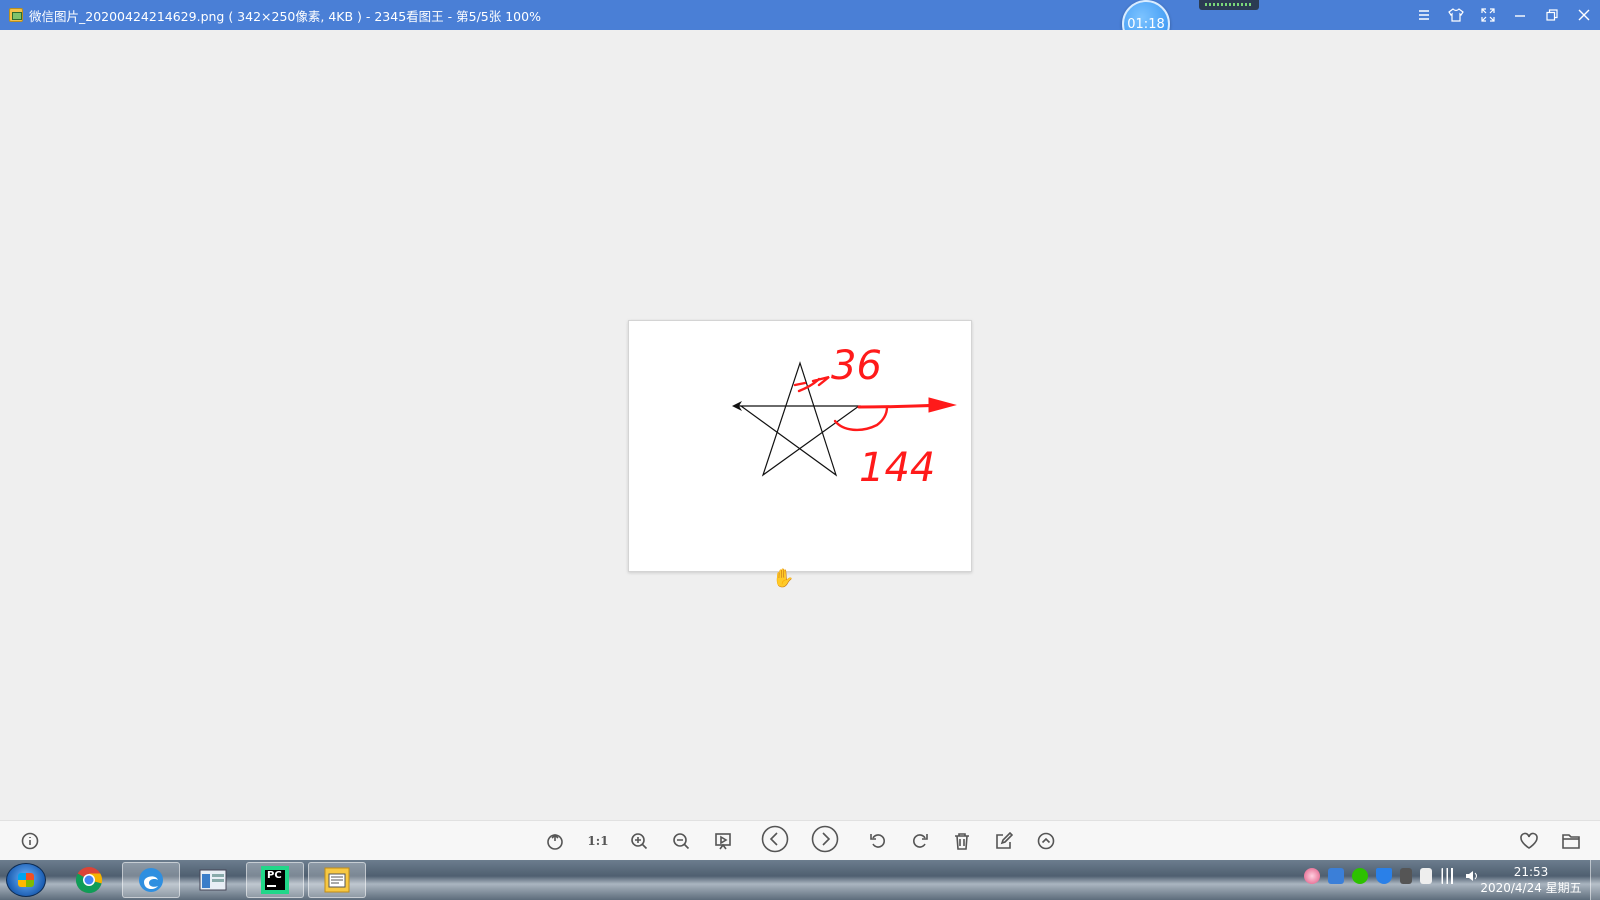  I want to click on file-manager-icon, so click(213, 880).